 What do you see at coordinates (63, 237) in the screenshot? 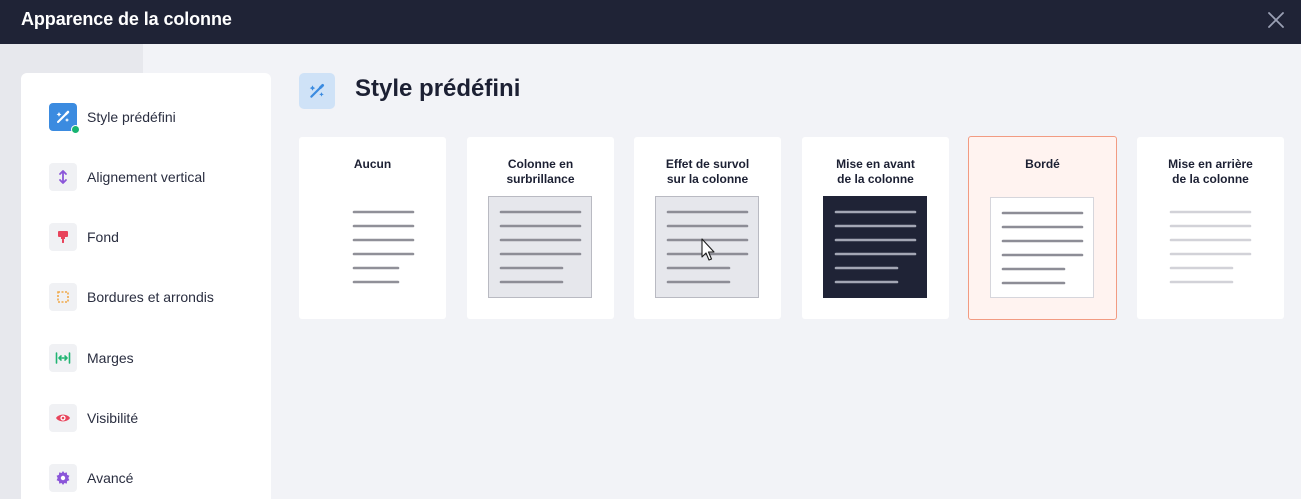
I see `paint-roller-icon` at bounding box center [63, 237].